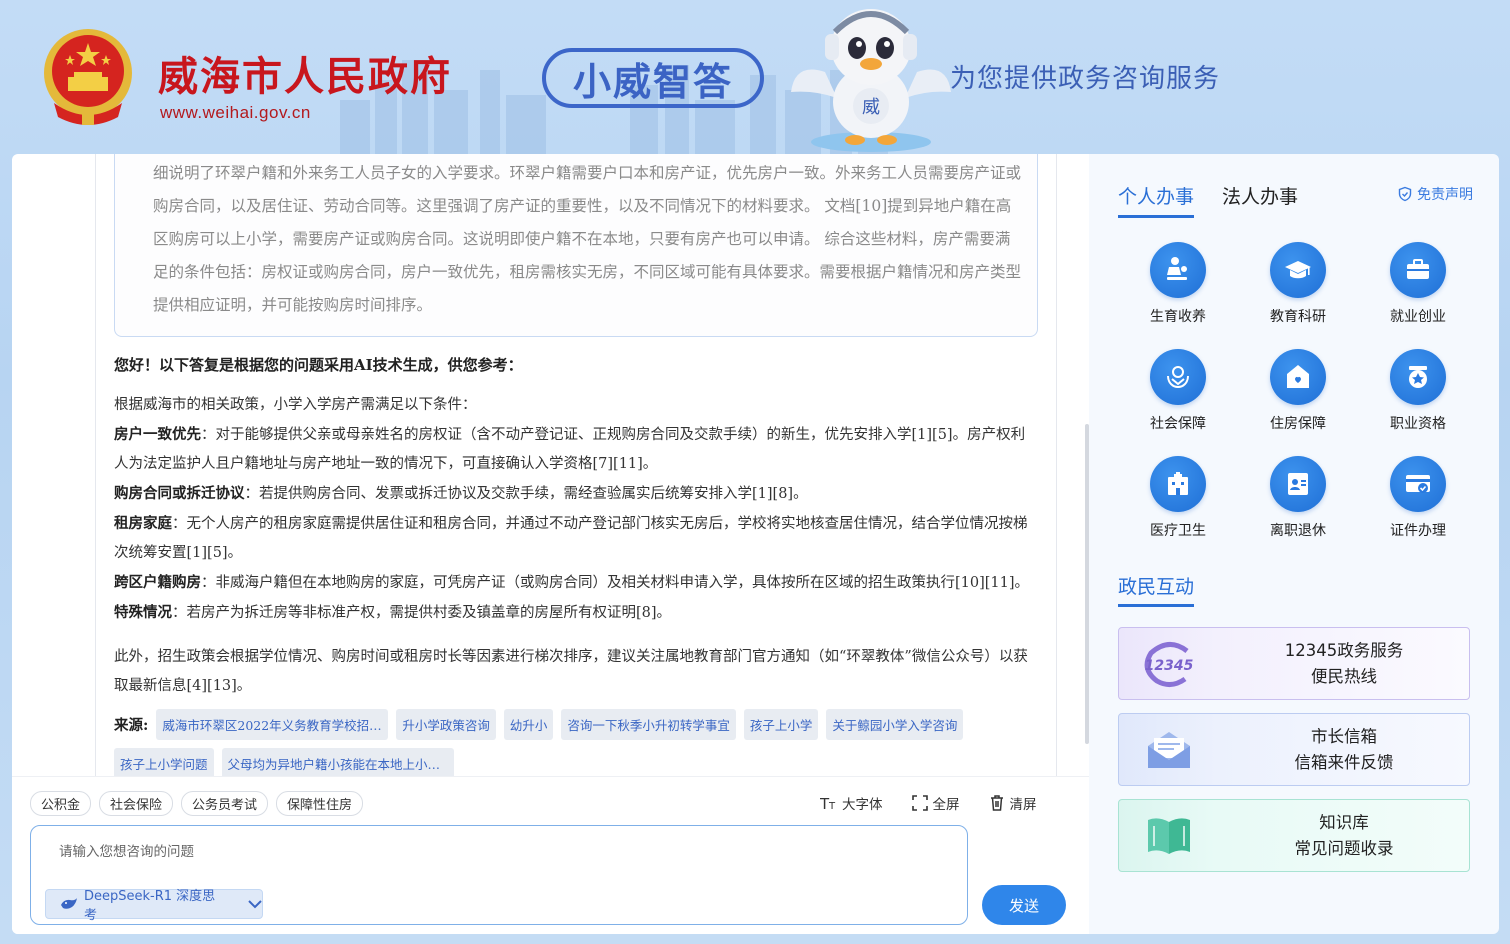  I want to click on site-url: www.weihai.gov.cn, so click(235, 112).